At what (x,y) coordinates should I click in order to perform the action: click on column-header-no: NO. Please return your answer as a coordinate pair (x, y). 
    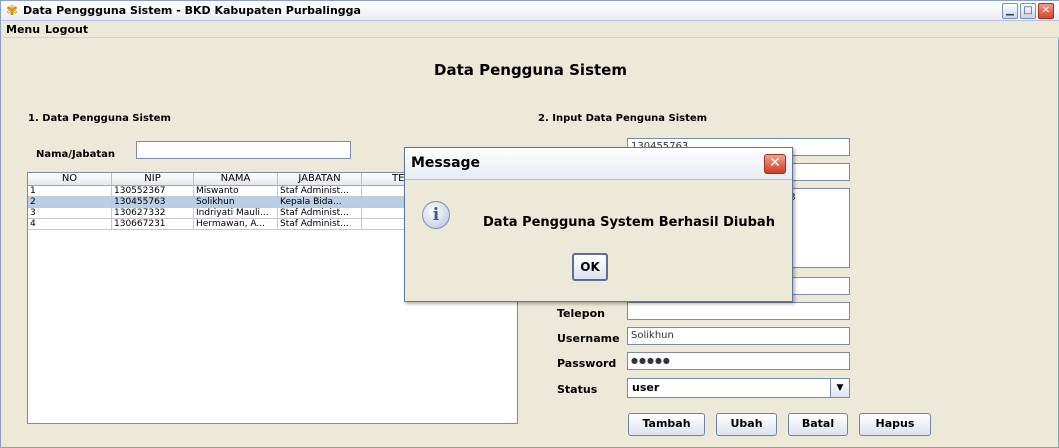
    Looking at the image, I should click on (70, 179).